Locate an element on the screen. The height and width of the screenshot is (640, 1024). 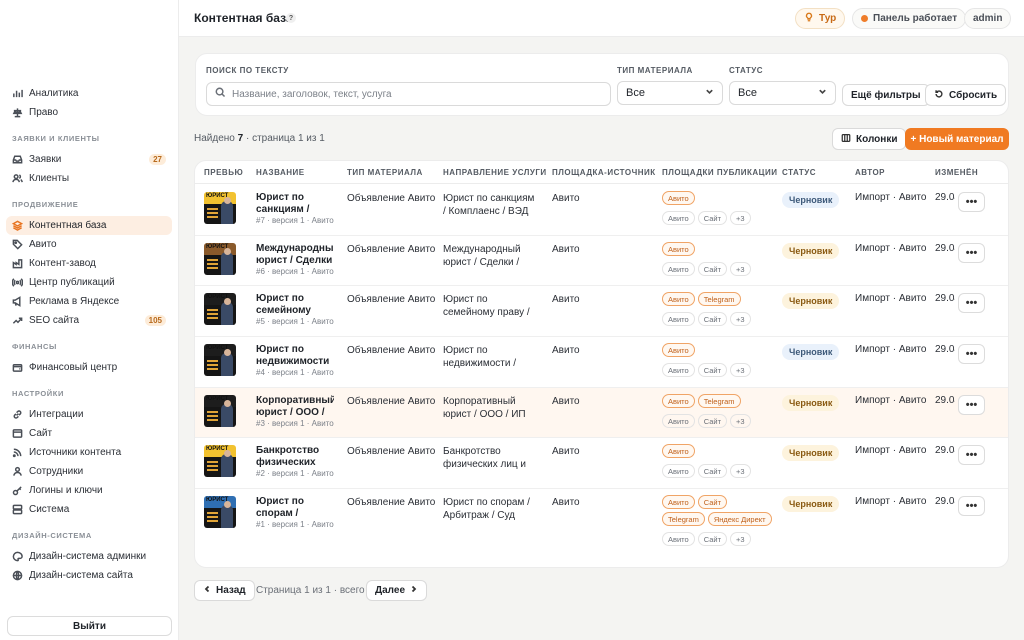
sidebar-item-cut: Рабочий стол is located at coordinates (98, 80).